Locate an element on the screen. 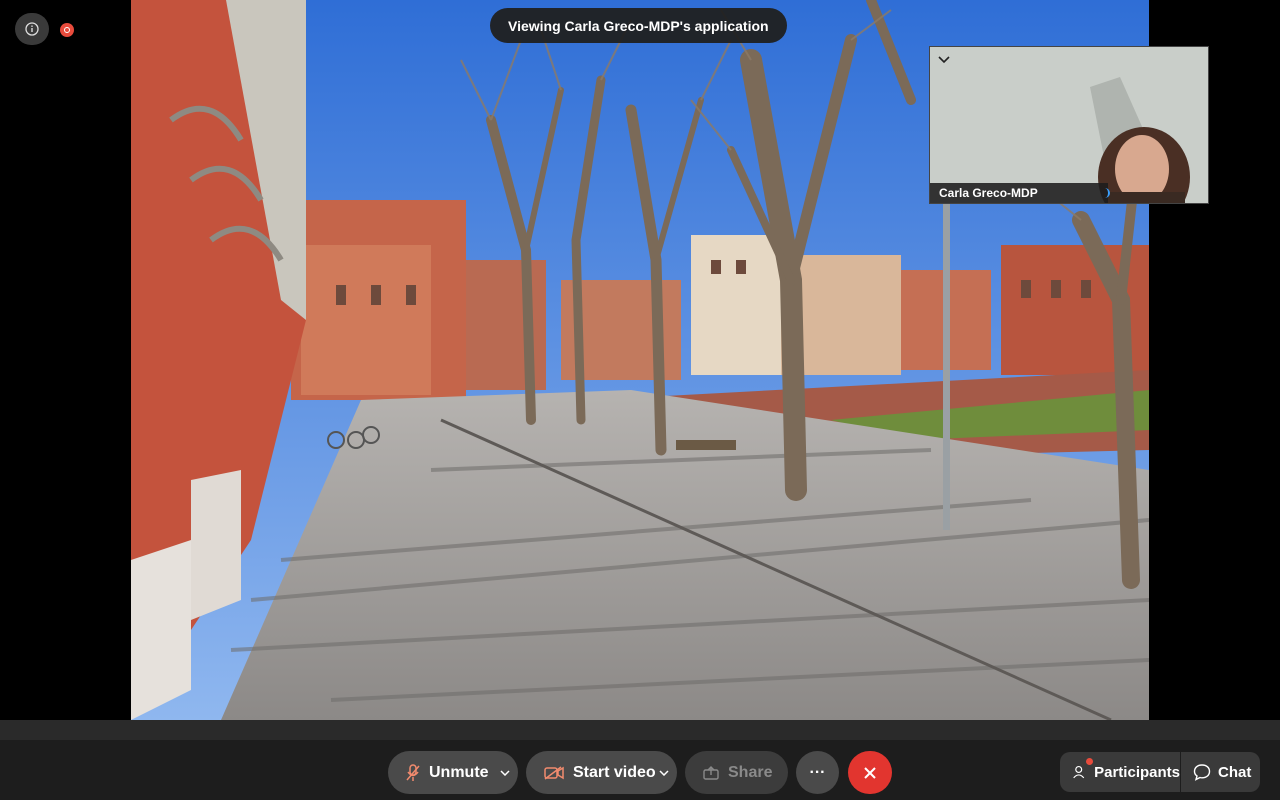 Image resolution: width=1280 pixels, height=800 pixels. participant-video-tile: Carla Greco-MDP is located at coordinates (1069, 125).